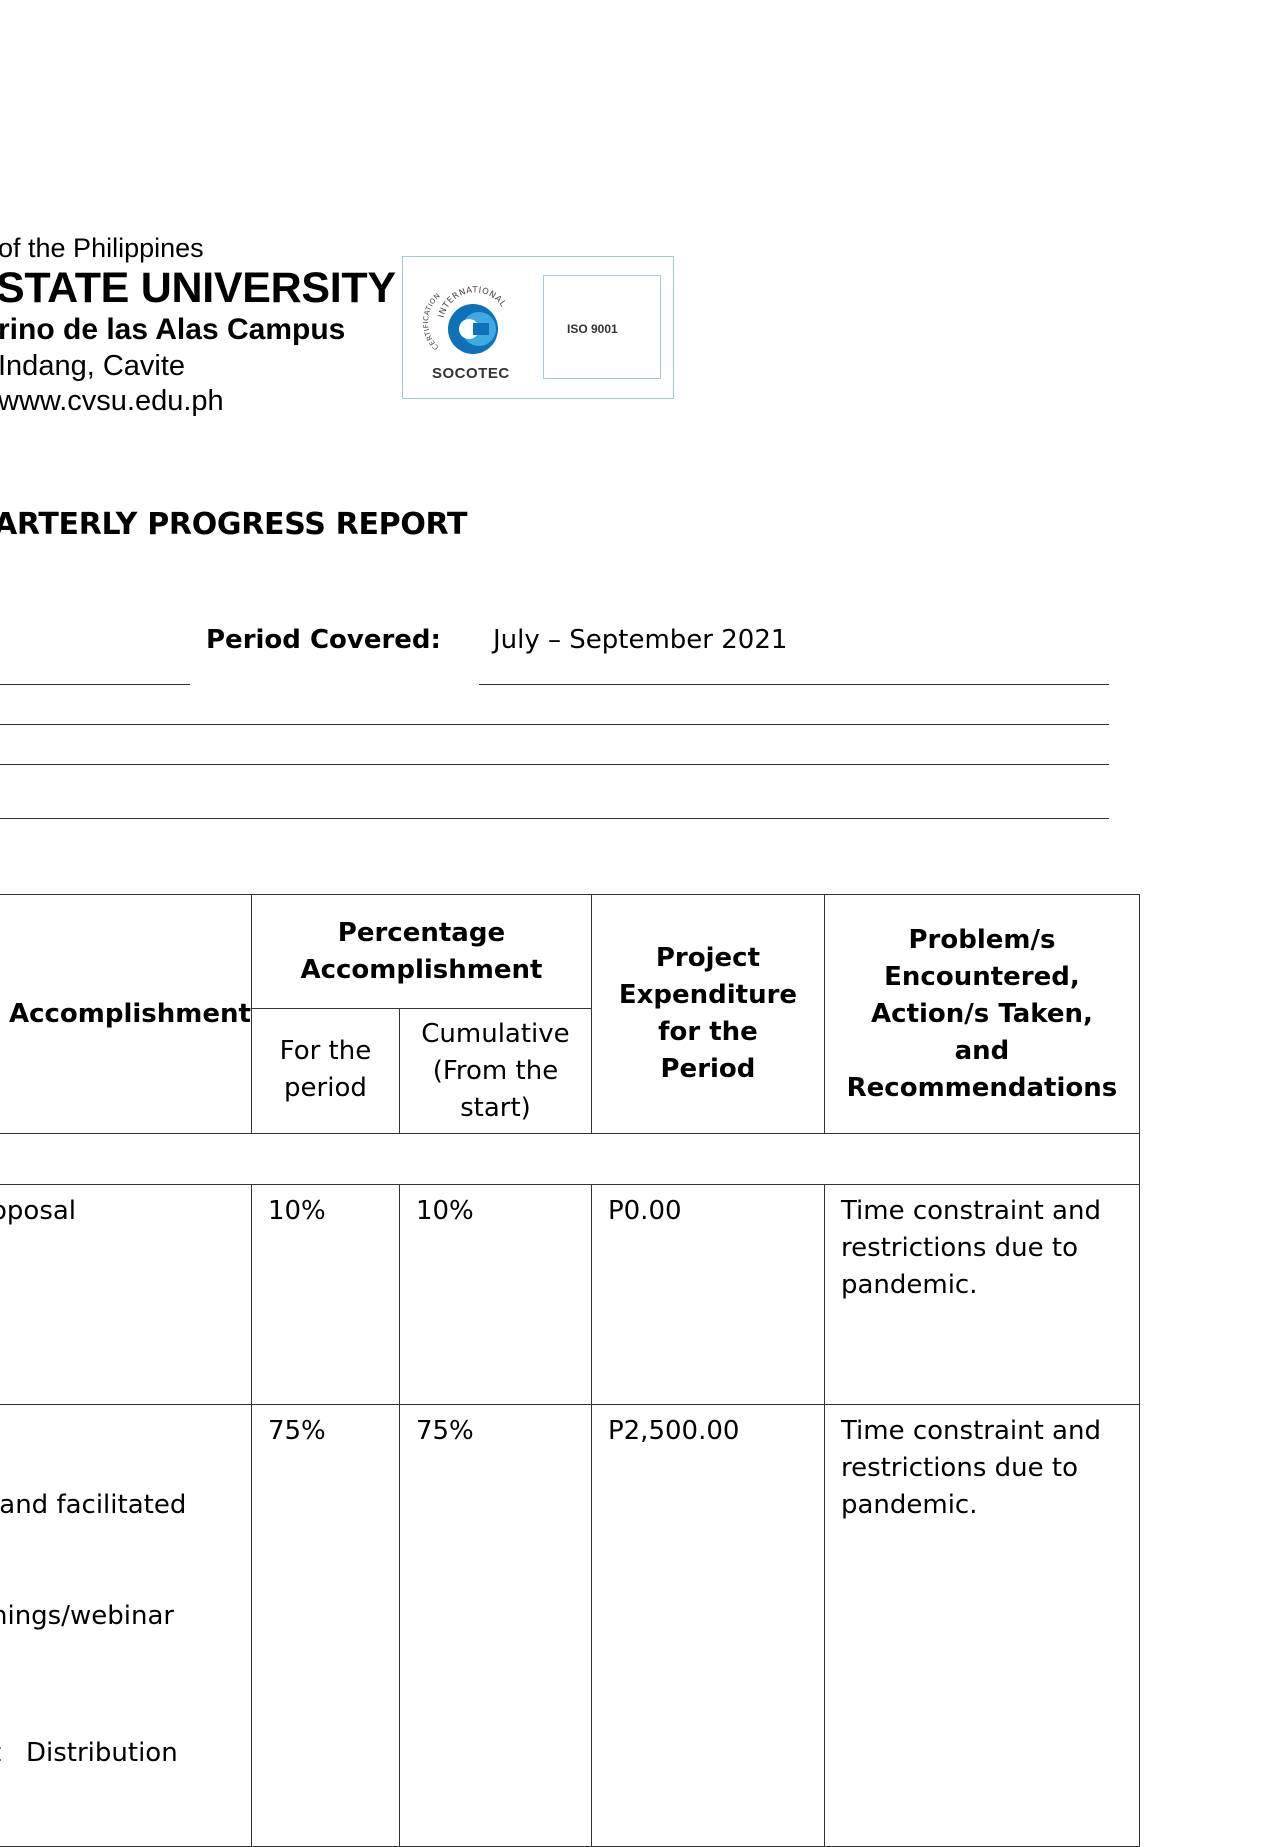  What do you see at coordinates (112, 401) in the screenshot?
I see `header-website: www.cvsu.edu.ph` at bounding box center [112, 401].